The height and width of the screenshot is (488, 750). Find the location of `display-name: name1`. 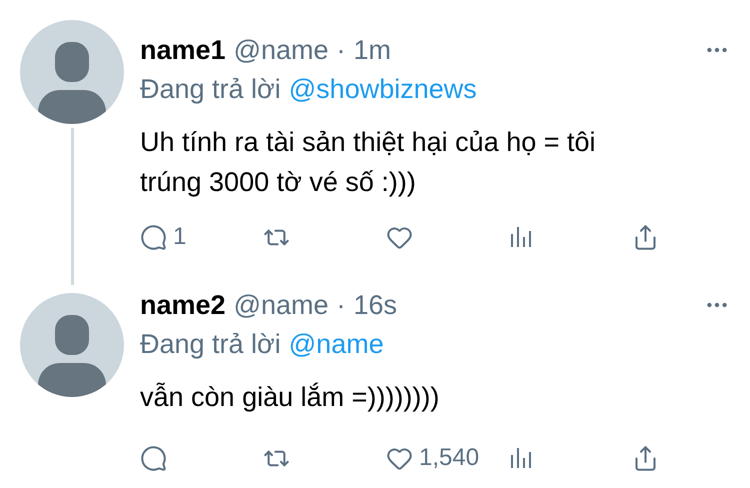

display-name: name1 is located at coordinates (183, 50).